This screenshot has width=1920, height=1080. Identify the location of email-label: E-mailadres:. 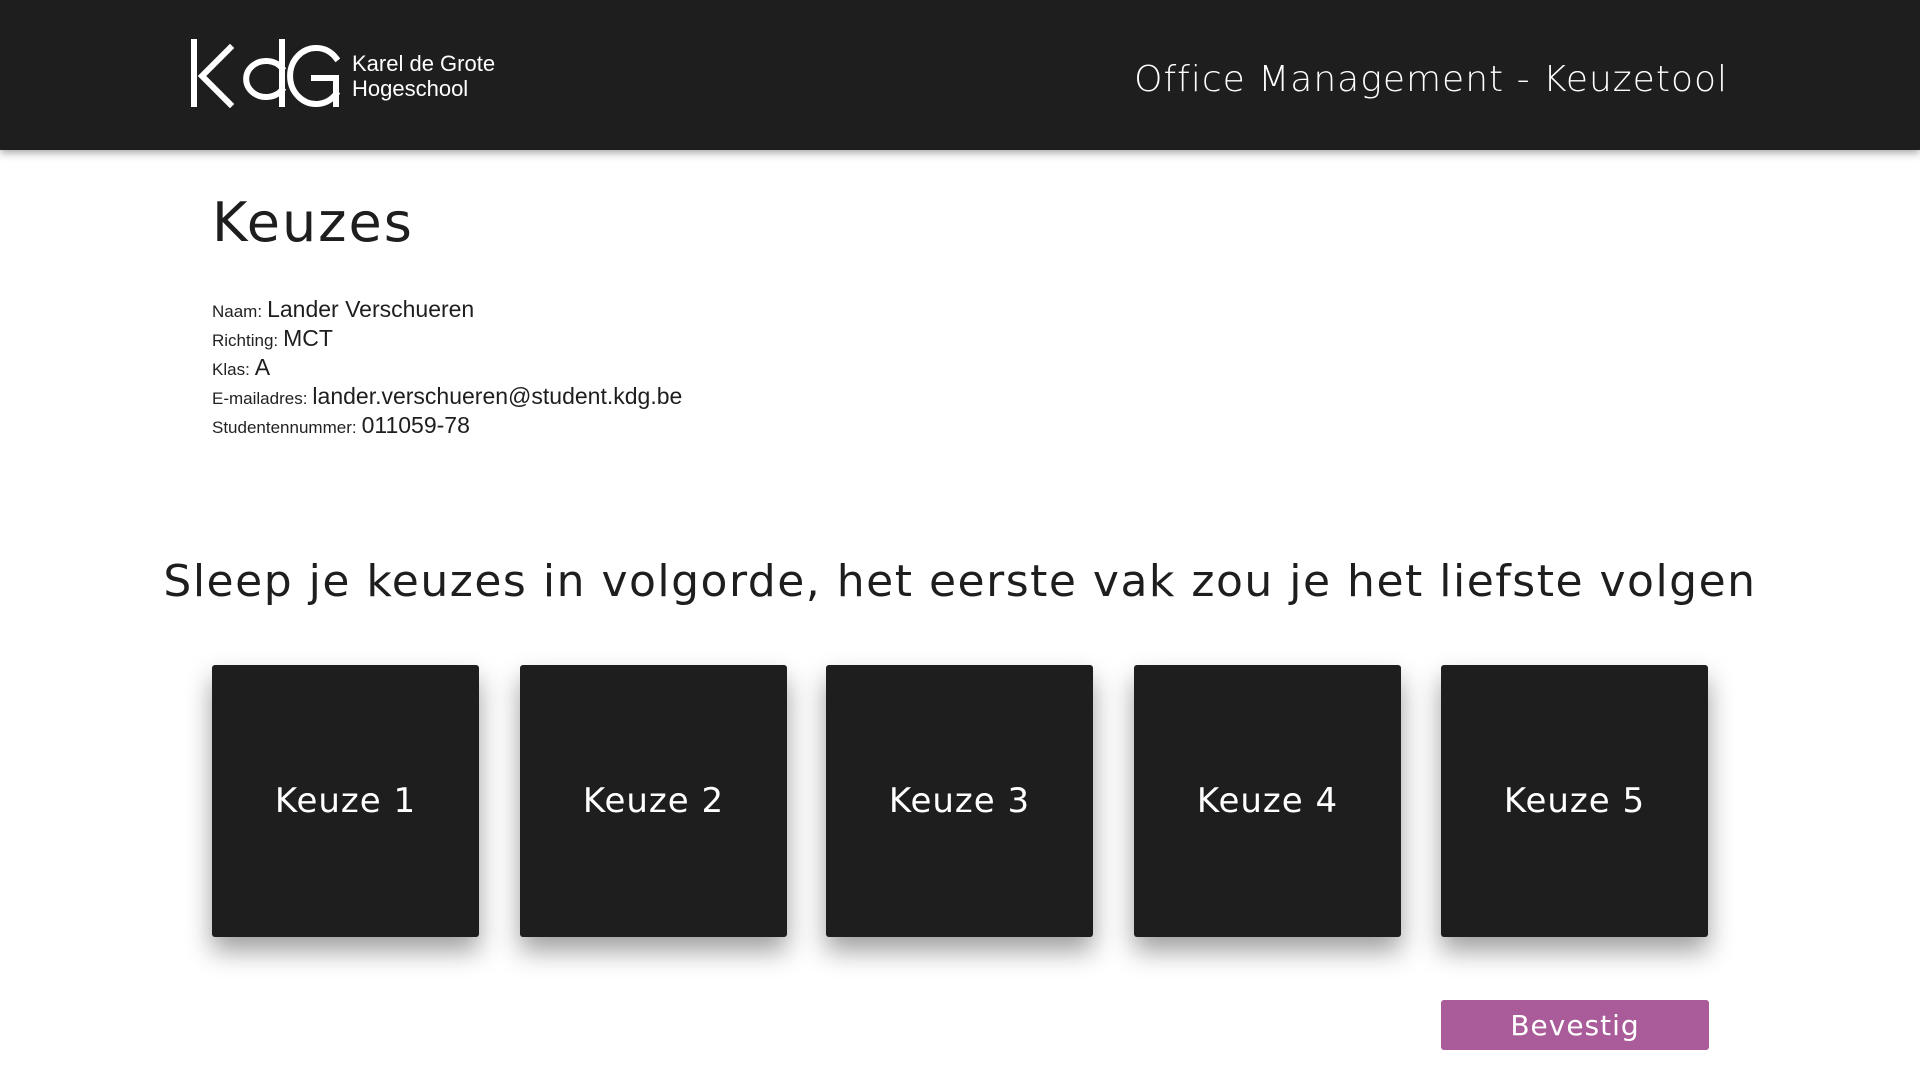
(260, 398).